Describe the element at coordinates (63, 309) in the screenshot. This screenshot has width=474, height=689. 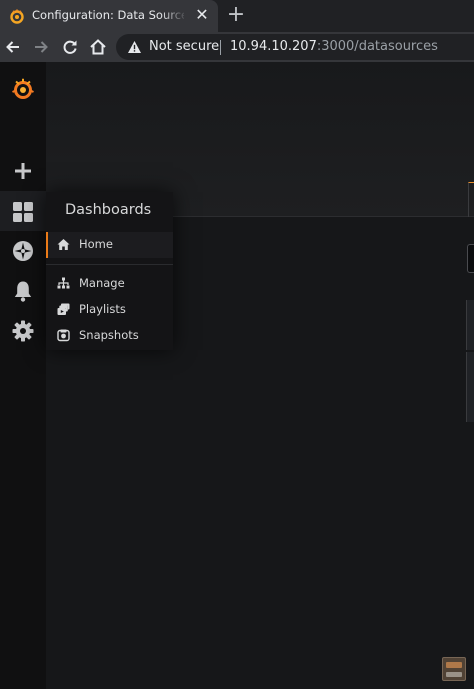
I see `playlist-icon` at that location.